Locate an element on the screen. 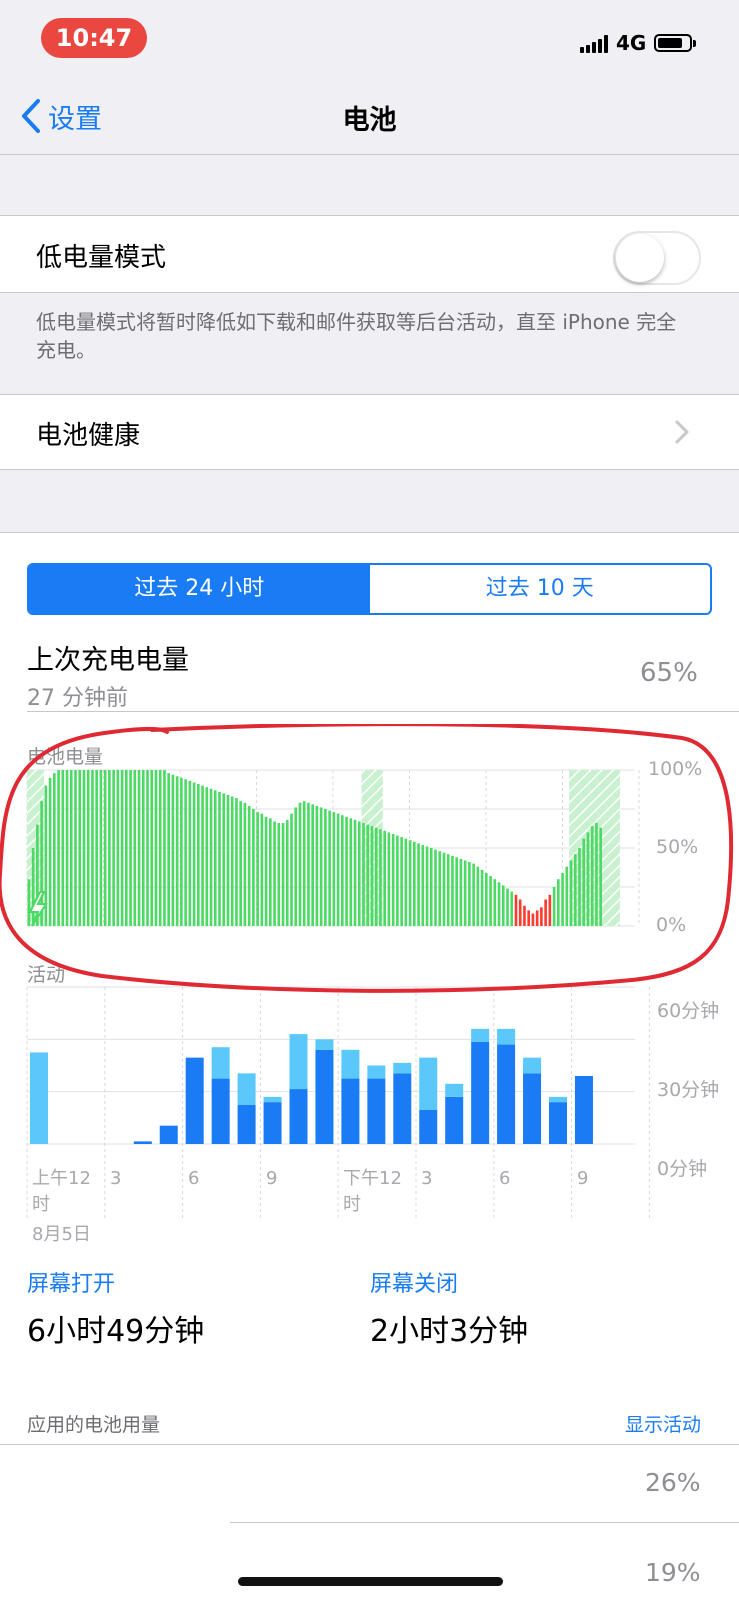 The image size is (739, 1600). screen-on-value: 6小时49分钟 is located at coordinates (116, 1331).